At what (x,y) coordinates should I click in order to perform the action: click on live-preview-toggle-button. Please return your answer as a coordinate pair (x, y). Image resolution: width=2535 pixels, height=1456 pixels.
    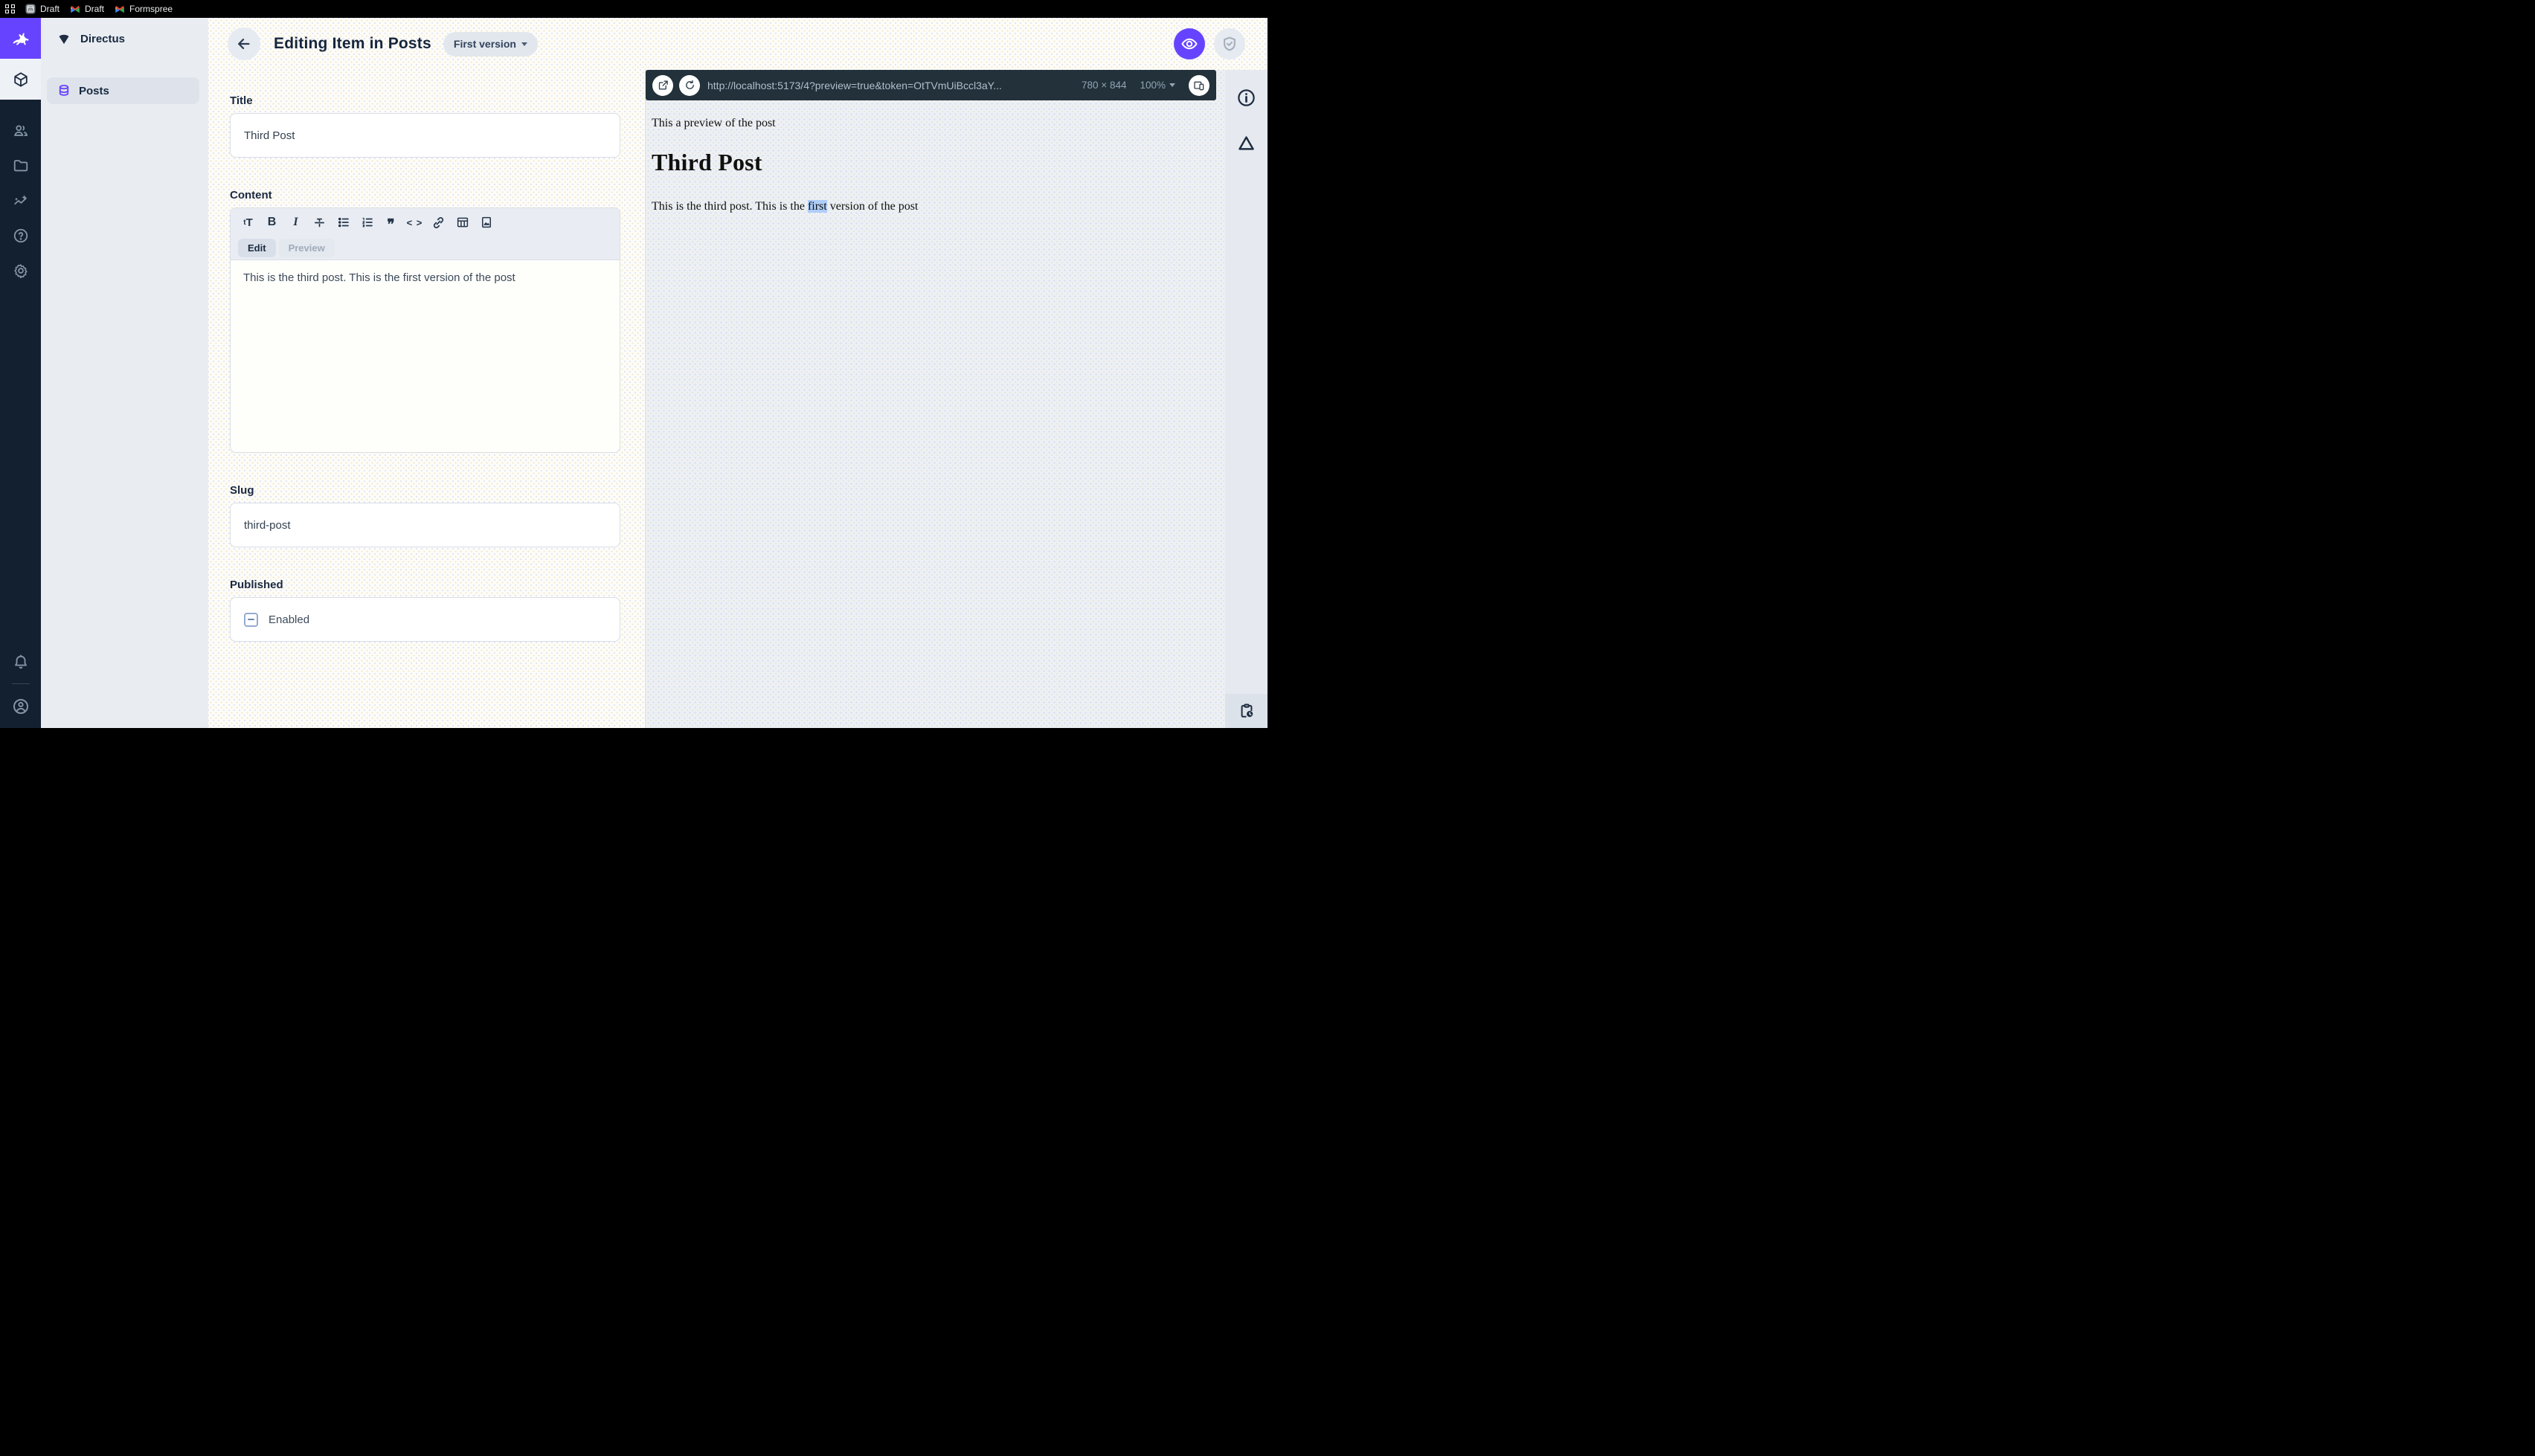
    Looking at the image, I should click on (1189, 43).